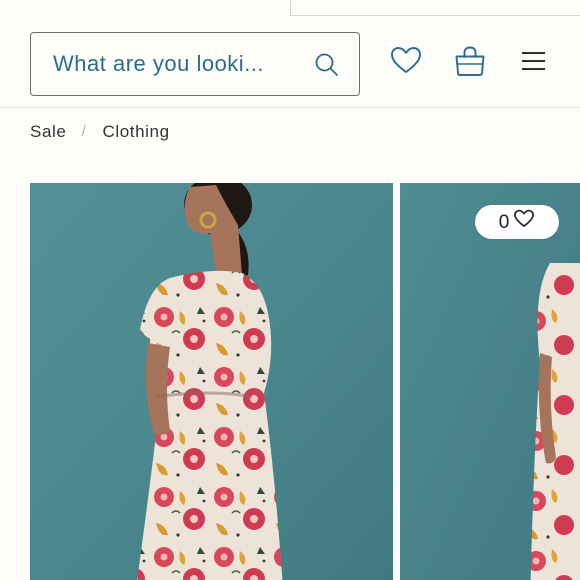 Image resolution: width=580 pixels, height=580 pixels. Describe the element at coordinates (470, 61) in the screenshot. I see `shopping-bag-icon` at that location.